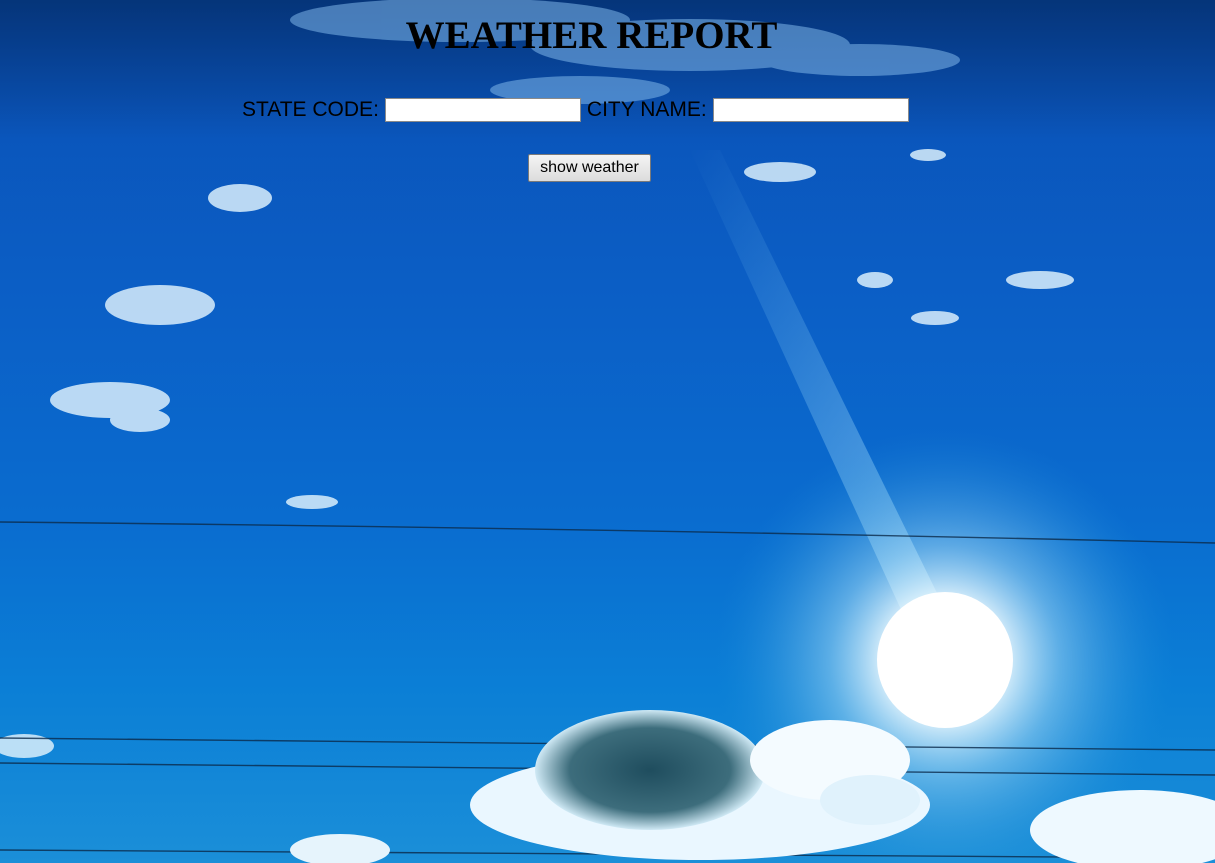 This screenshot has height=863, width=1215. I want to click on city-name-label: CITY NAME:, so click(646, 109).